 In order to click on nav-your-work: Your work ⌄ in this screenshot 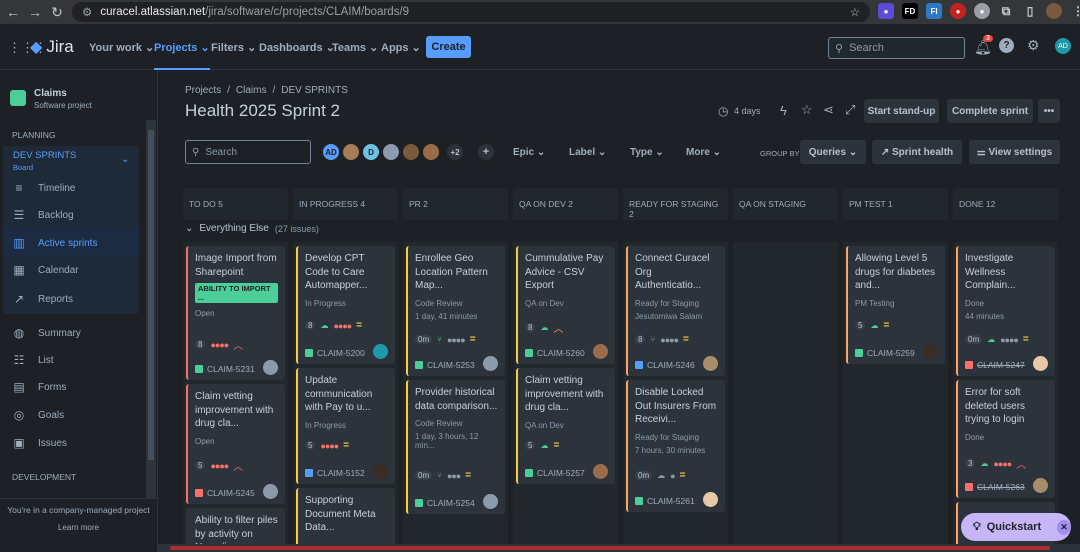, I will do `click(121, 47)`.